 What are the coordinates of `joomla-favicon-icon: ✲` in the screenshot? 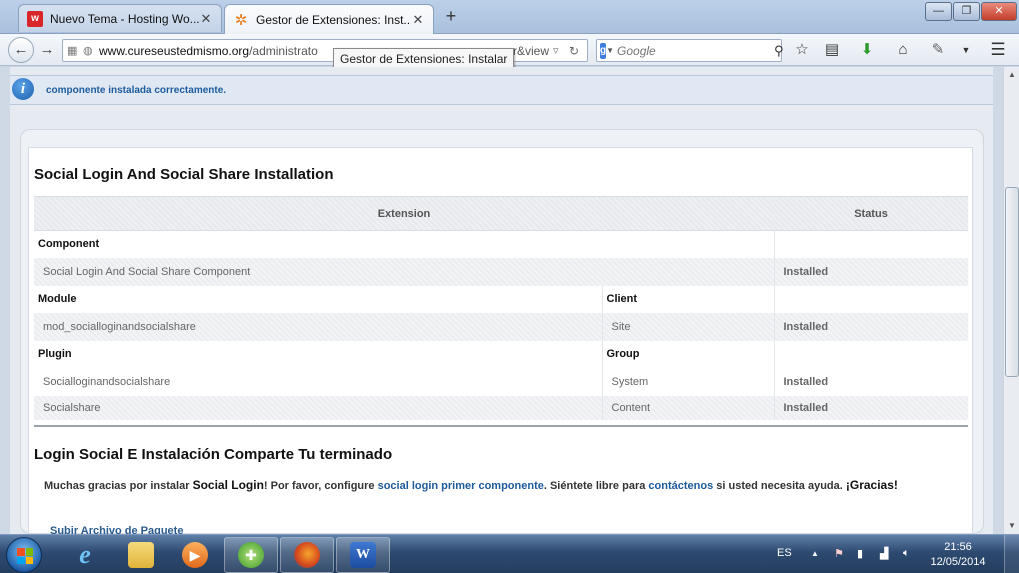 It's located at (241, 20).